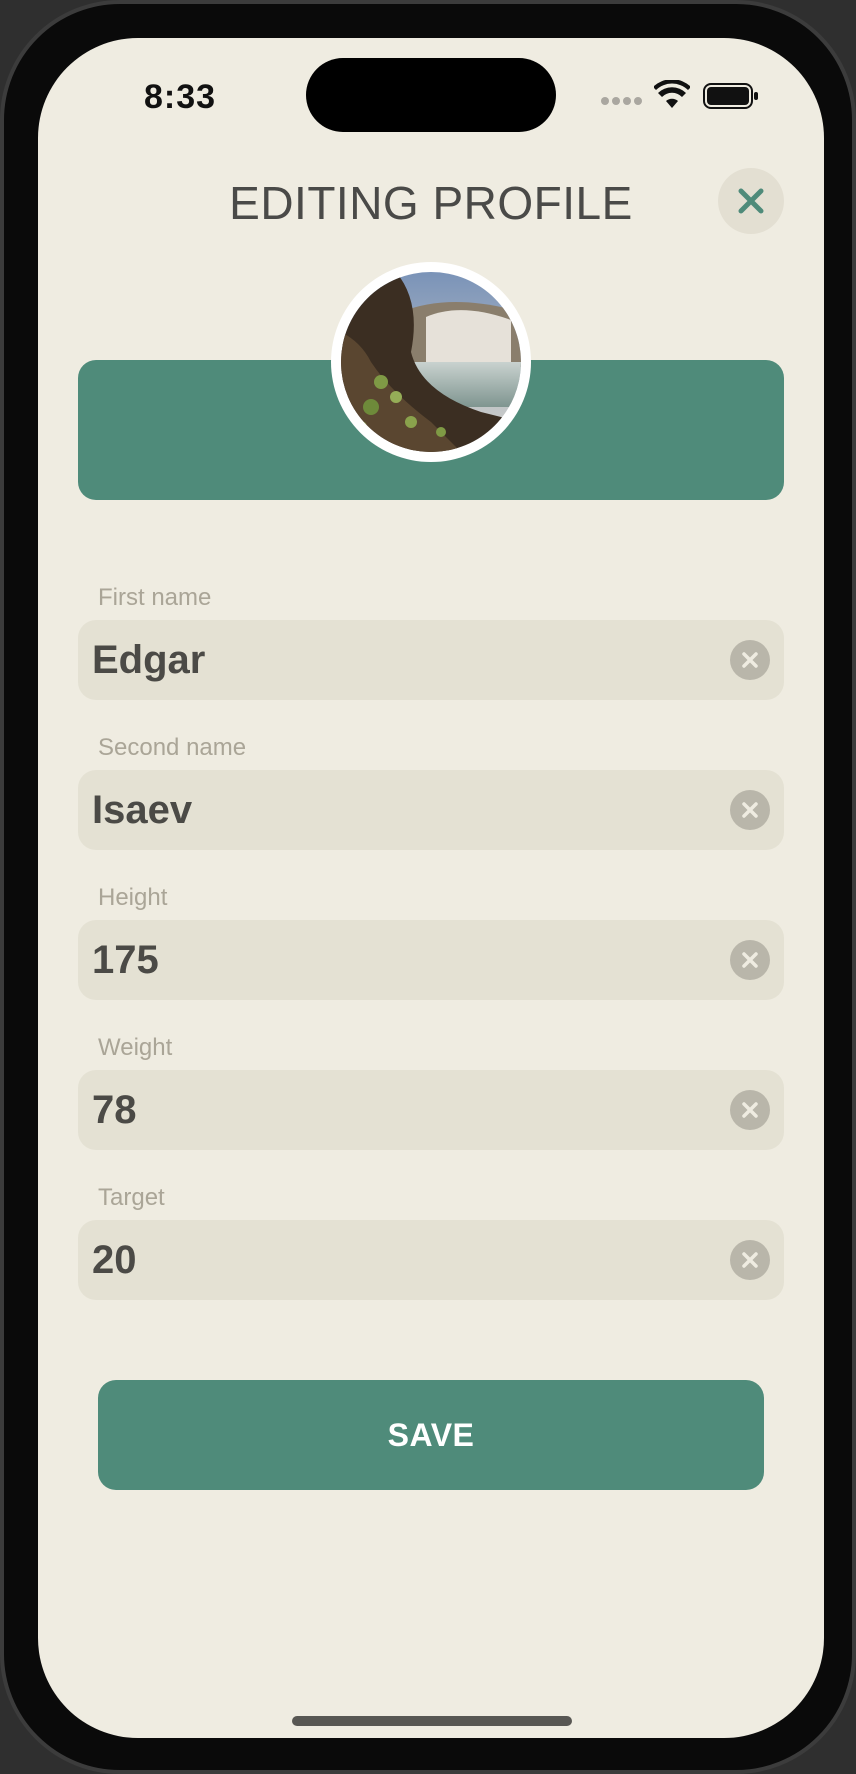 The height and width of the screenshot is (1774, 856). I want to click on avatar-photo, so click(431, 362).